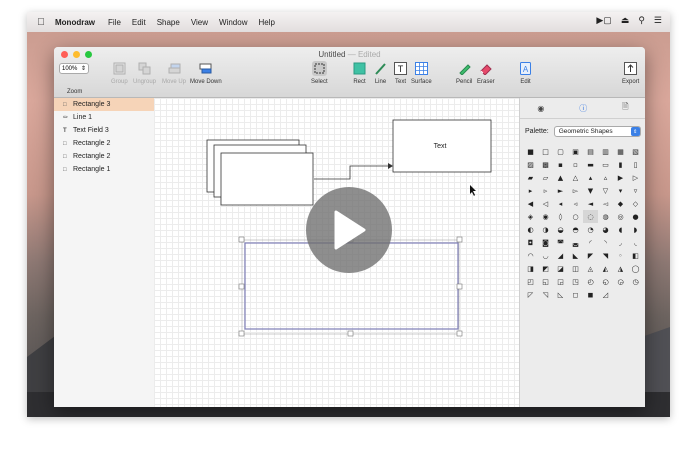 The image size is (697, 457). What do you see at coordinates (421, 73) in the screenshot?
I see `surface-tool: Surface` at bounding box center [421, 73].